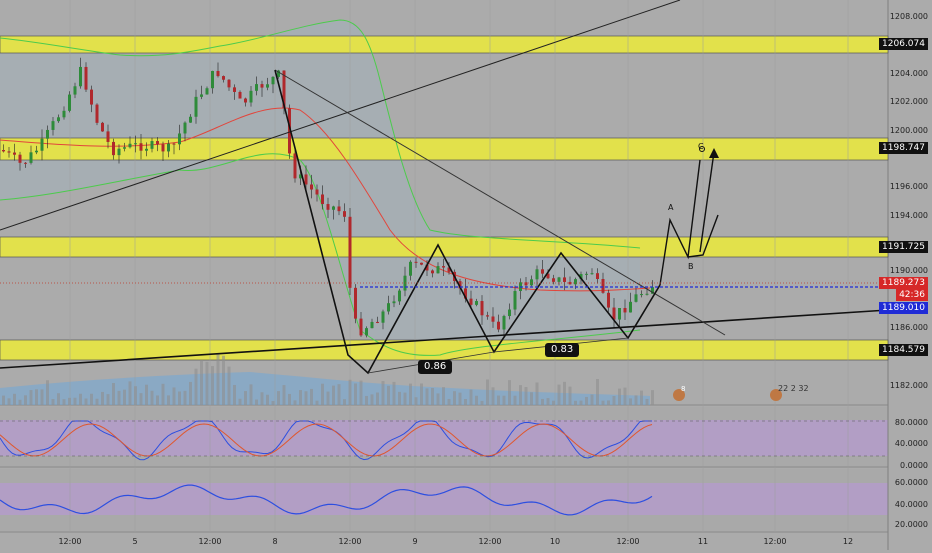  What do you see at coordinates (903, 44) in the screenshot?
I see `zone-price-label: 1206.074` at bounding box center [903, 44].